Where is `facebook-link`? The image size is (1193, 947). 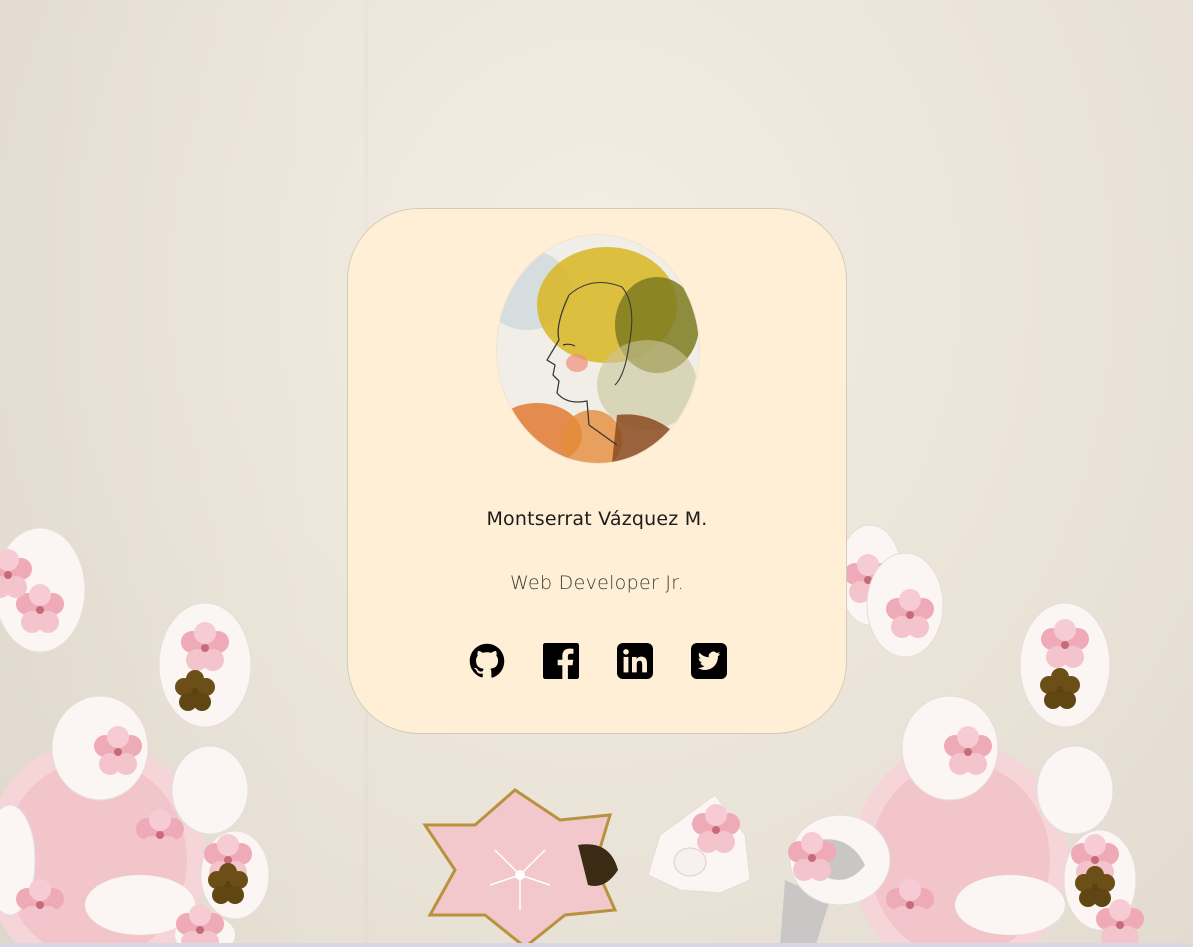 facebook-link is located at coordinates (561, 661).